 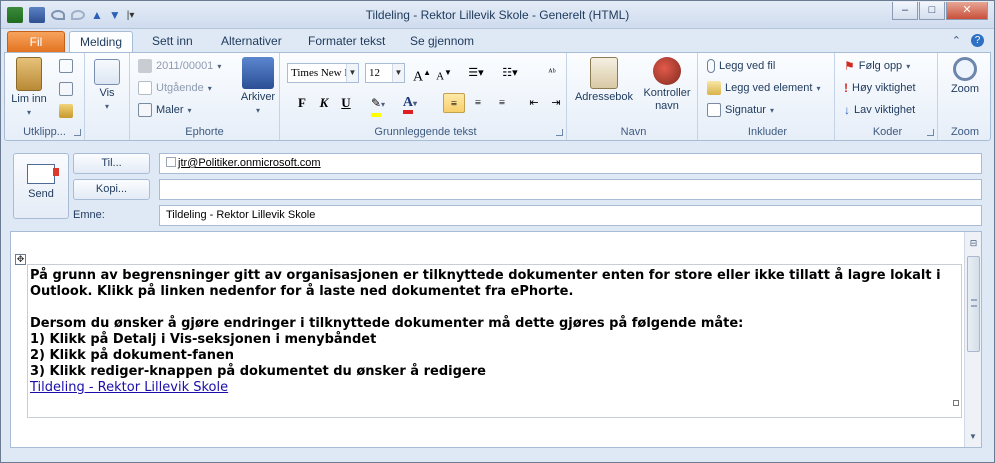 What do you see at coordinates (534, 103) in the screenshot?
I see `decrease-indent-icon: ⇤` at bounding box center [534, 103].